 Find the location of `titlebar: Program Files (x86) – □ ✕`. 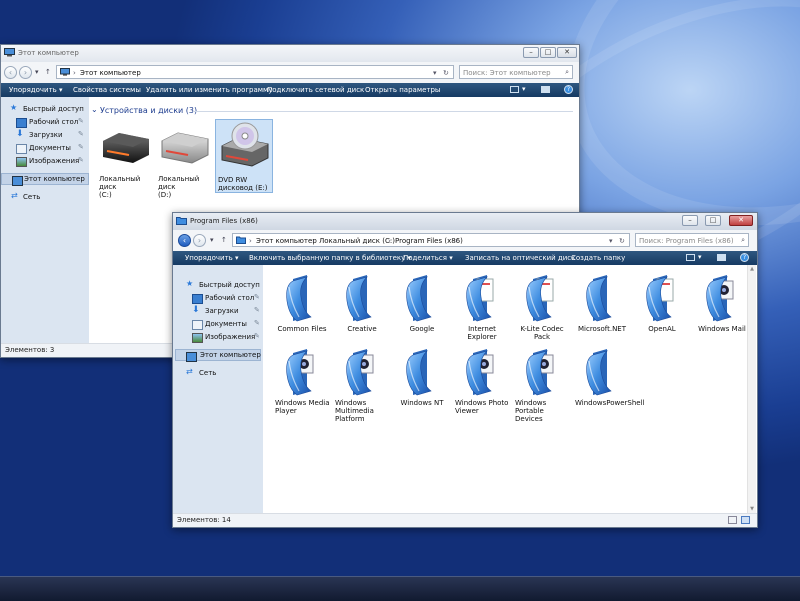

titlebar: Program Files (x86) – □ ✕ is located at coordinates (465, 221).